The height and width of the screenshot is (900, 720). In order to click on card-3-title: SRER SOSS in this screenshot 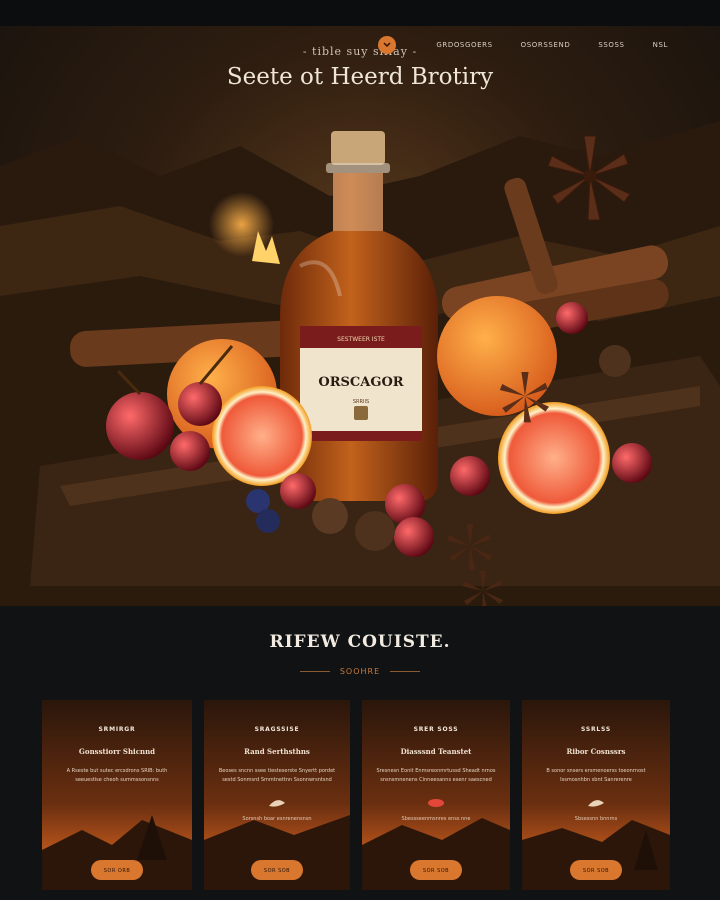, I will do `click(436, 729)`.